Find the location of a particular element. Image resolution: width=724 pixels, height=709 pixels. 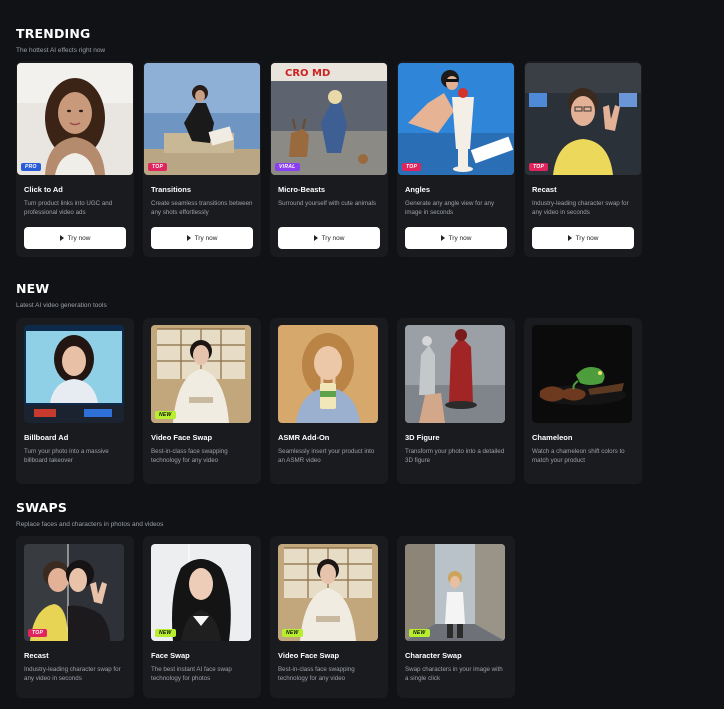

card-title: Face Swap is located at coordinates (170, 655).